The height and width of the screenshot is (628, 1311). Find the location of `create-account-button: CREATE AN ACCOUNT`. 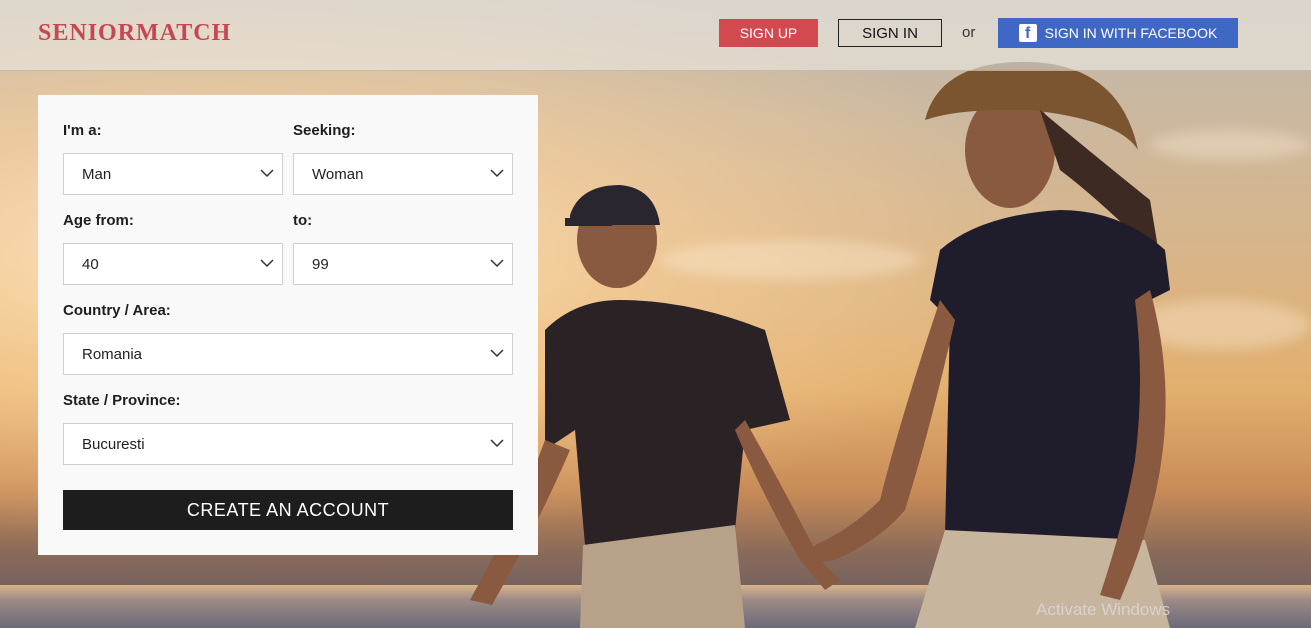

create-account-button: CREATE AN ACCOUNT is located at coordinates (288, 510).